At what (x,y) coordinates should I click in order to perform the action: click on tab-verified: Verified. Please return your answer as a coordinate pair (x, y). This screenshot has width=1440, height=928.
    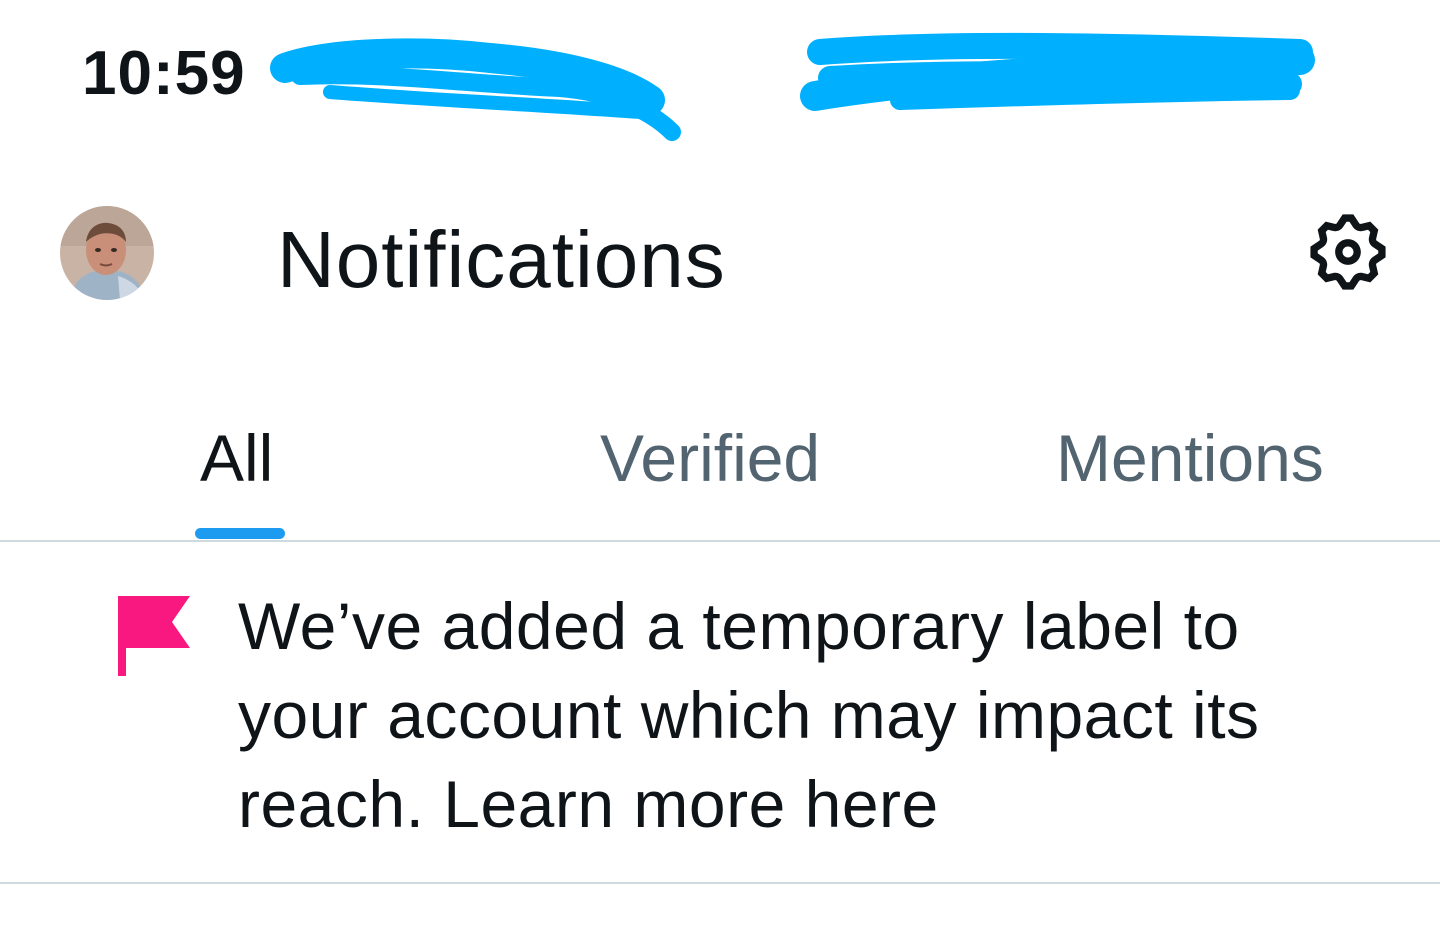
    Looking at the image, I should click on (710, 458).